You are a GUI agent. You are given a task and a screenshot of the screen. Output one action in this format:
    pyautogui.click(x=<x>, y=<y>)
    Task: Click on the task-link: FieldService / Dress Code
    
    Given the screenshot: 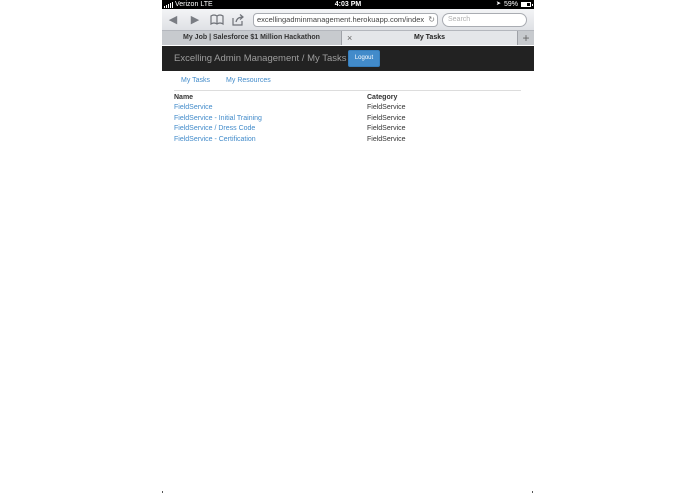 What is the action you would take?
    pyautogui.click(x=270, y=129)
    